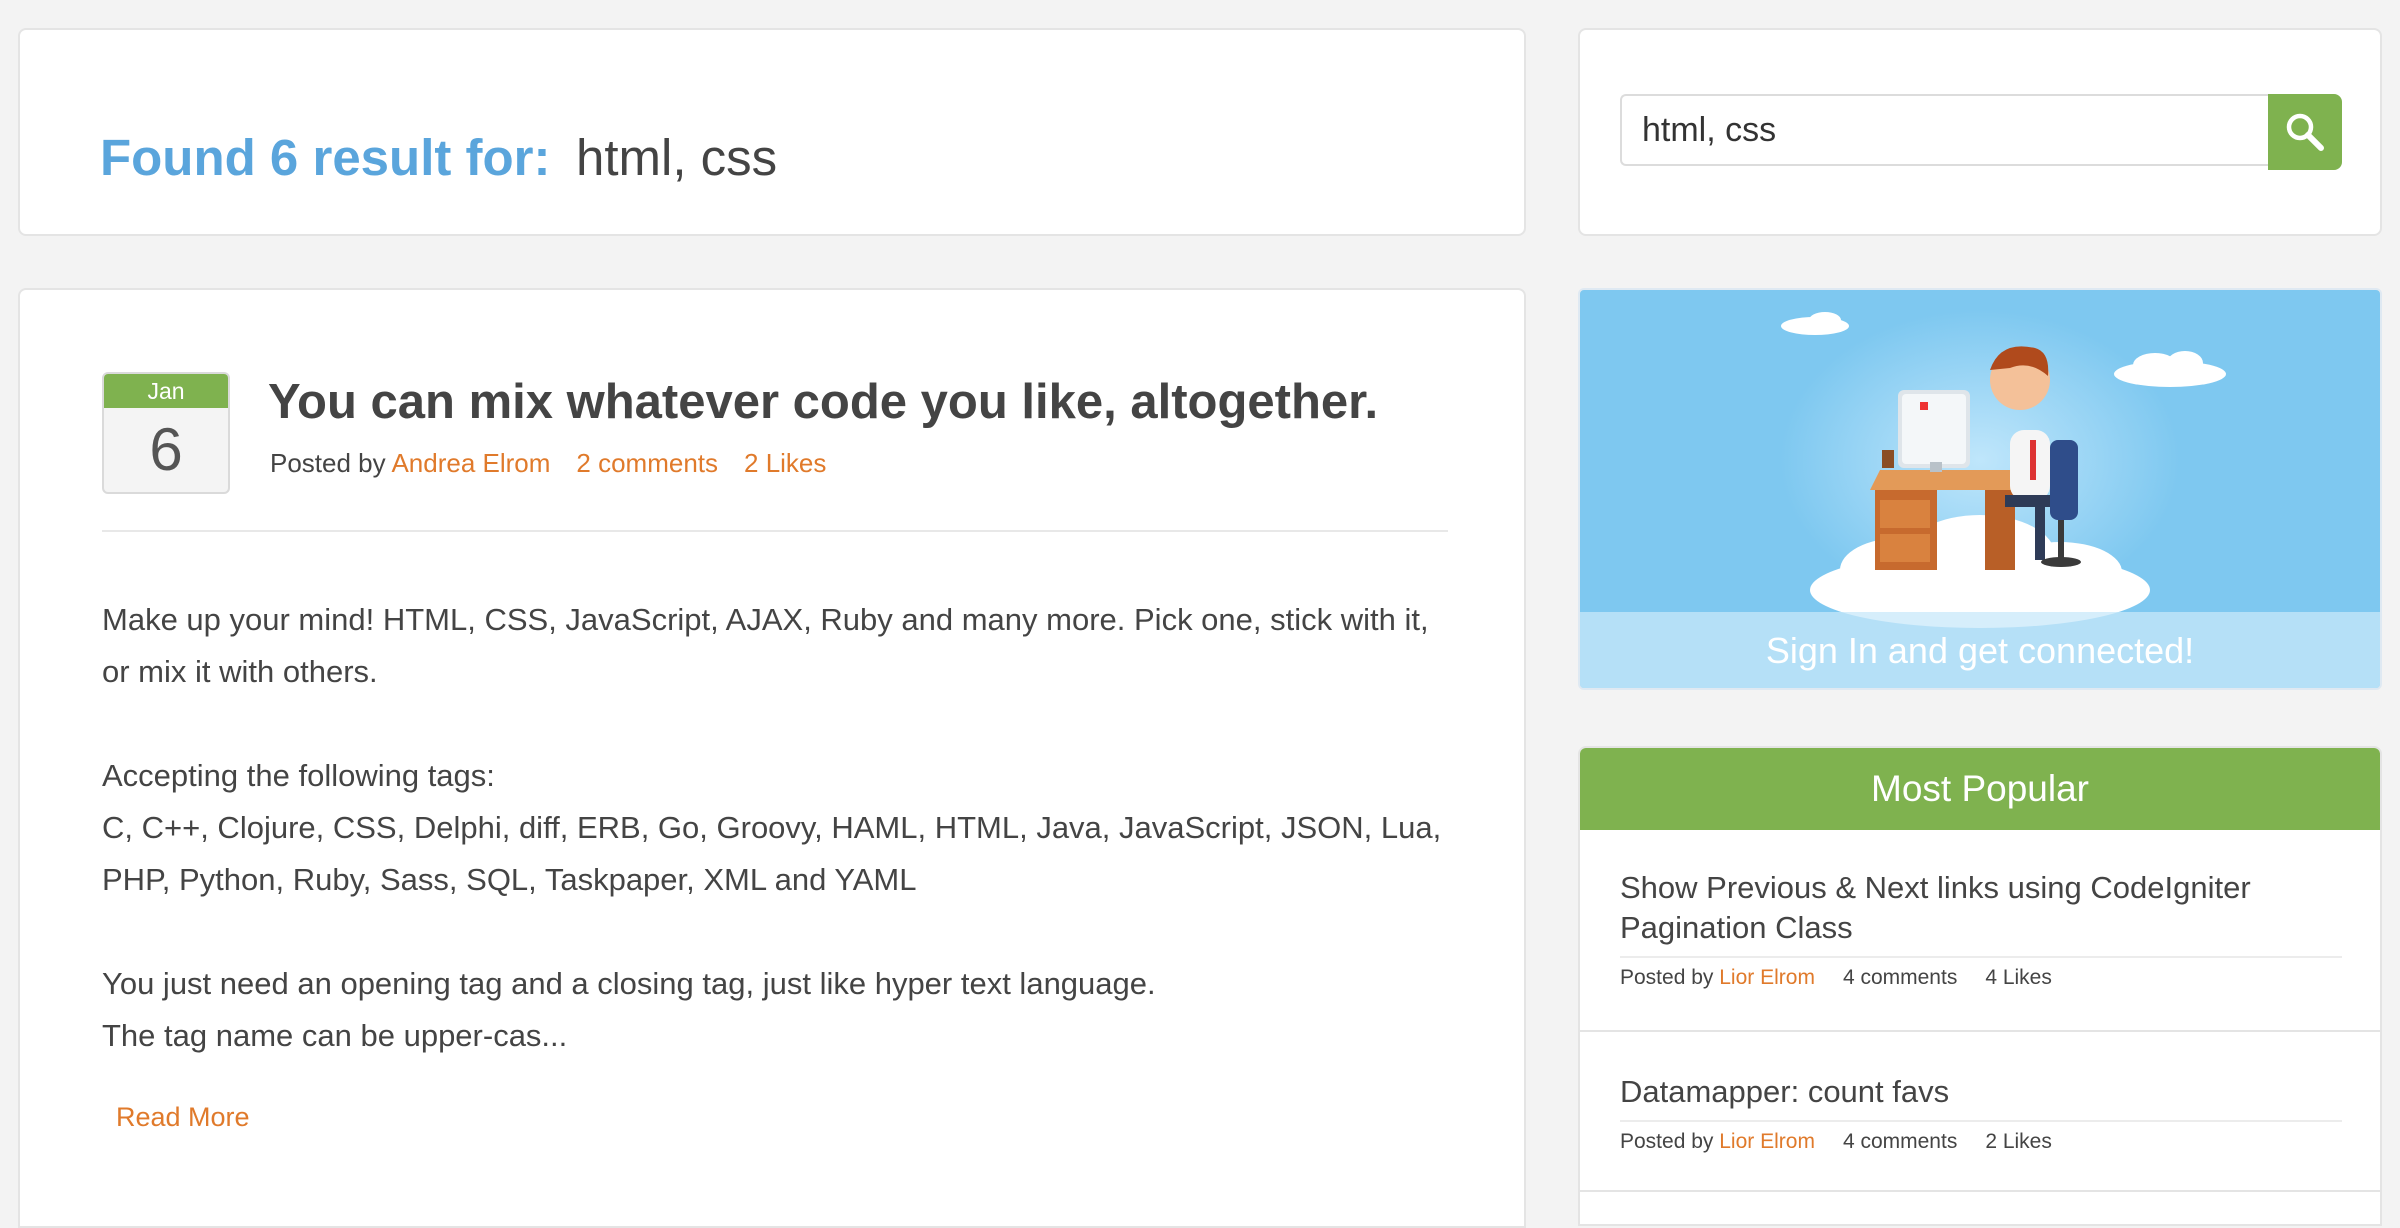  Describe the element at coordinates (1944, 130) in the screenshot. I see `search-input` at that location.